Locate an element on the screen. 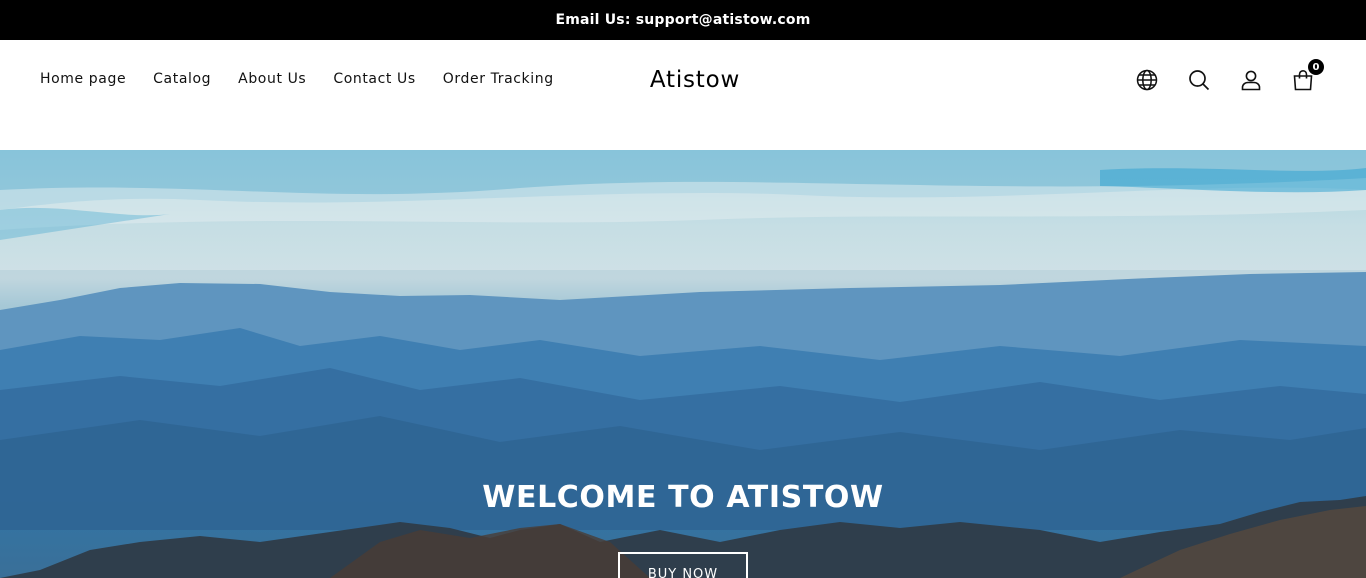 The height and width of the screenshot is (578, 1366). bag-icon: 0 is located at coordinates (1307, 76).